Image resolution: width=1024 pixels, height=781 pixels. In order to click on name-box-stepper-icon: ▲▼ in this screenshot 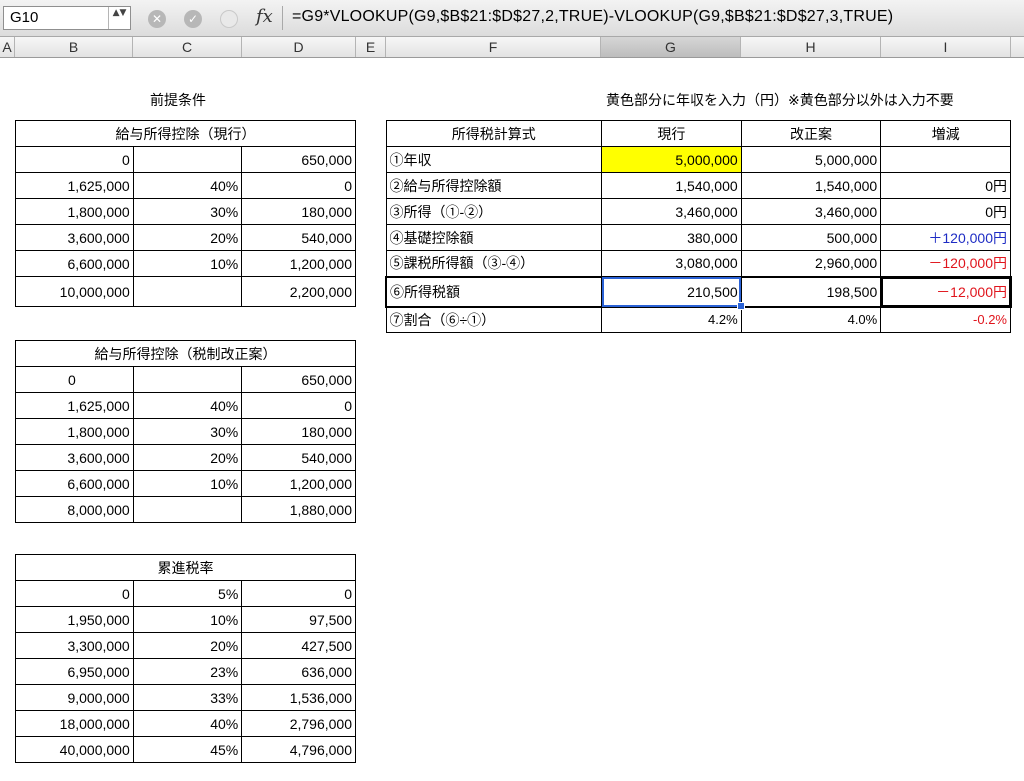, I will do `click(119, 18)`.